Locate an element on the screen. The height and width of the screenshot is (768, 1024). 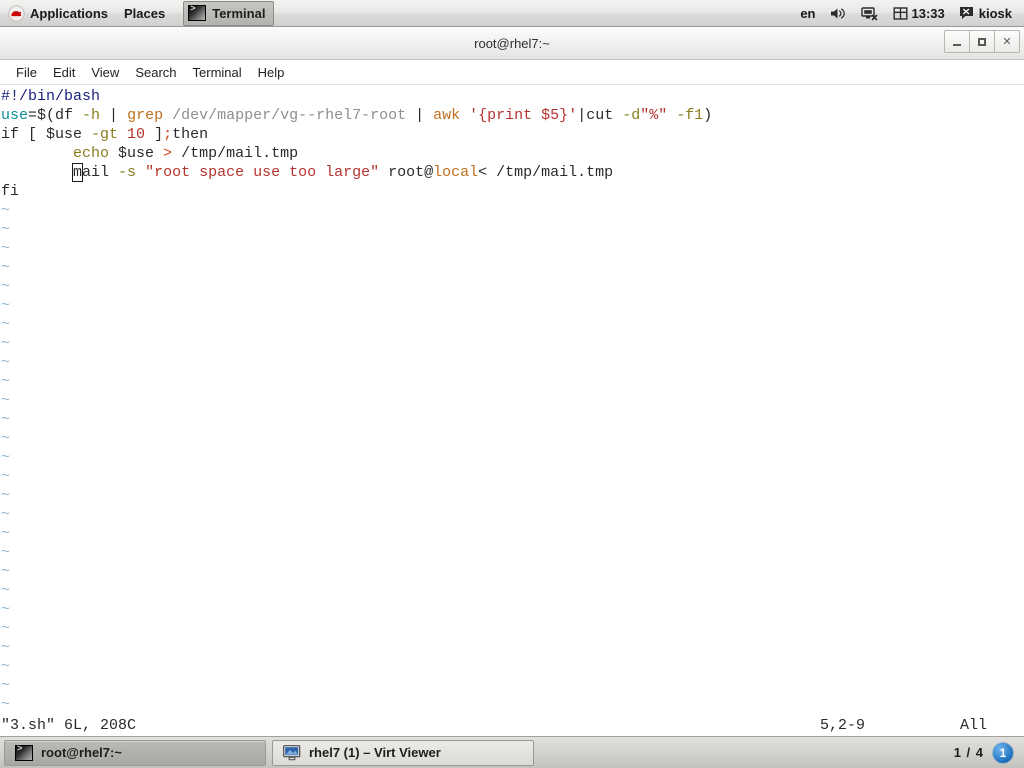
window-list-item-terminal: Terminal is located at coordinates (229, 13).